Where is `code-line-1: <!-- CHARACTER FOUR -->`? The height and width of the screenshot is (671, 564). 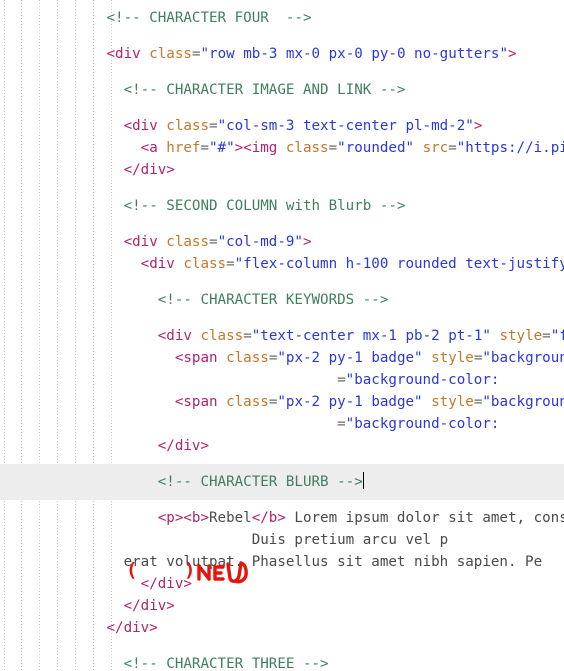
code-line-1: <!-- CHARACTER FOUR --> is located at coordinates (282, 18).